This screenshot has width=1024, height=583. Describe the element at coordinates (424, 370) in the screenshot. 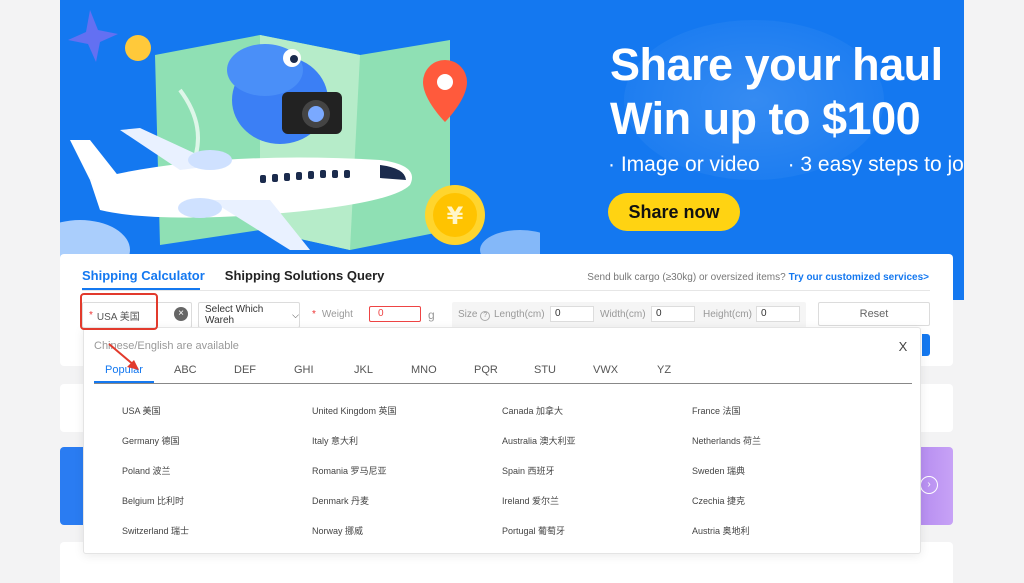

I see `tab-mno: MNO` at that location.